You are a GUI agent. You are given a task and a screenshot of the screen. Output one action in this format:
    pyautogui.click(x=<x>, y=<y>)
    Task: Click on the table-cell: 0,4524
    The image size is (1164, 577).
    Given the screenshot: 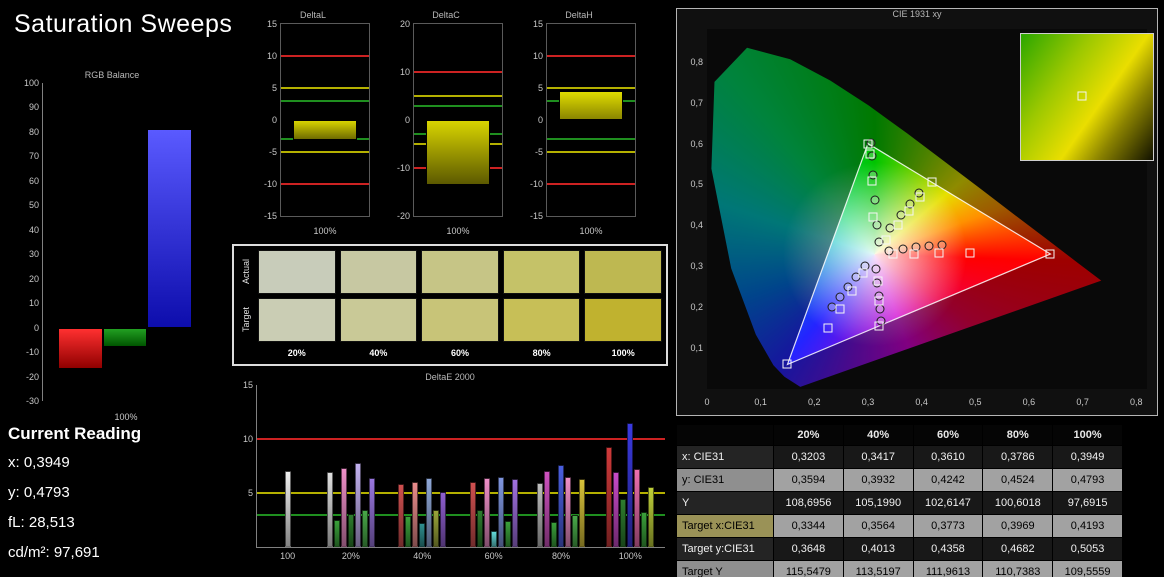 What is the action you would take?
    pyautogui.click(x=1018, y=480)
    